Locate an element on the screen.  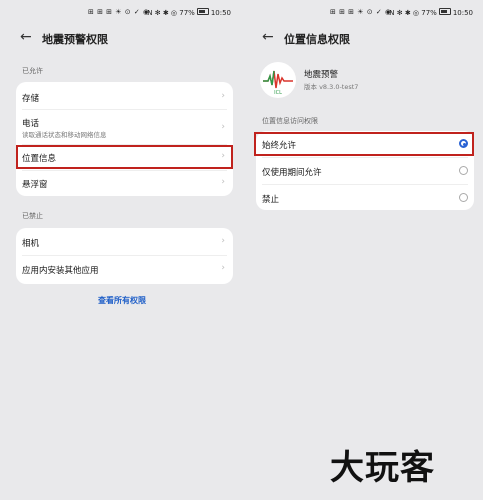
app-logo-icon: ICL is located at coordinates (278, 80).